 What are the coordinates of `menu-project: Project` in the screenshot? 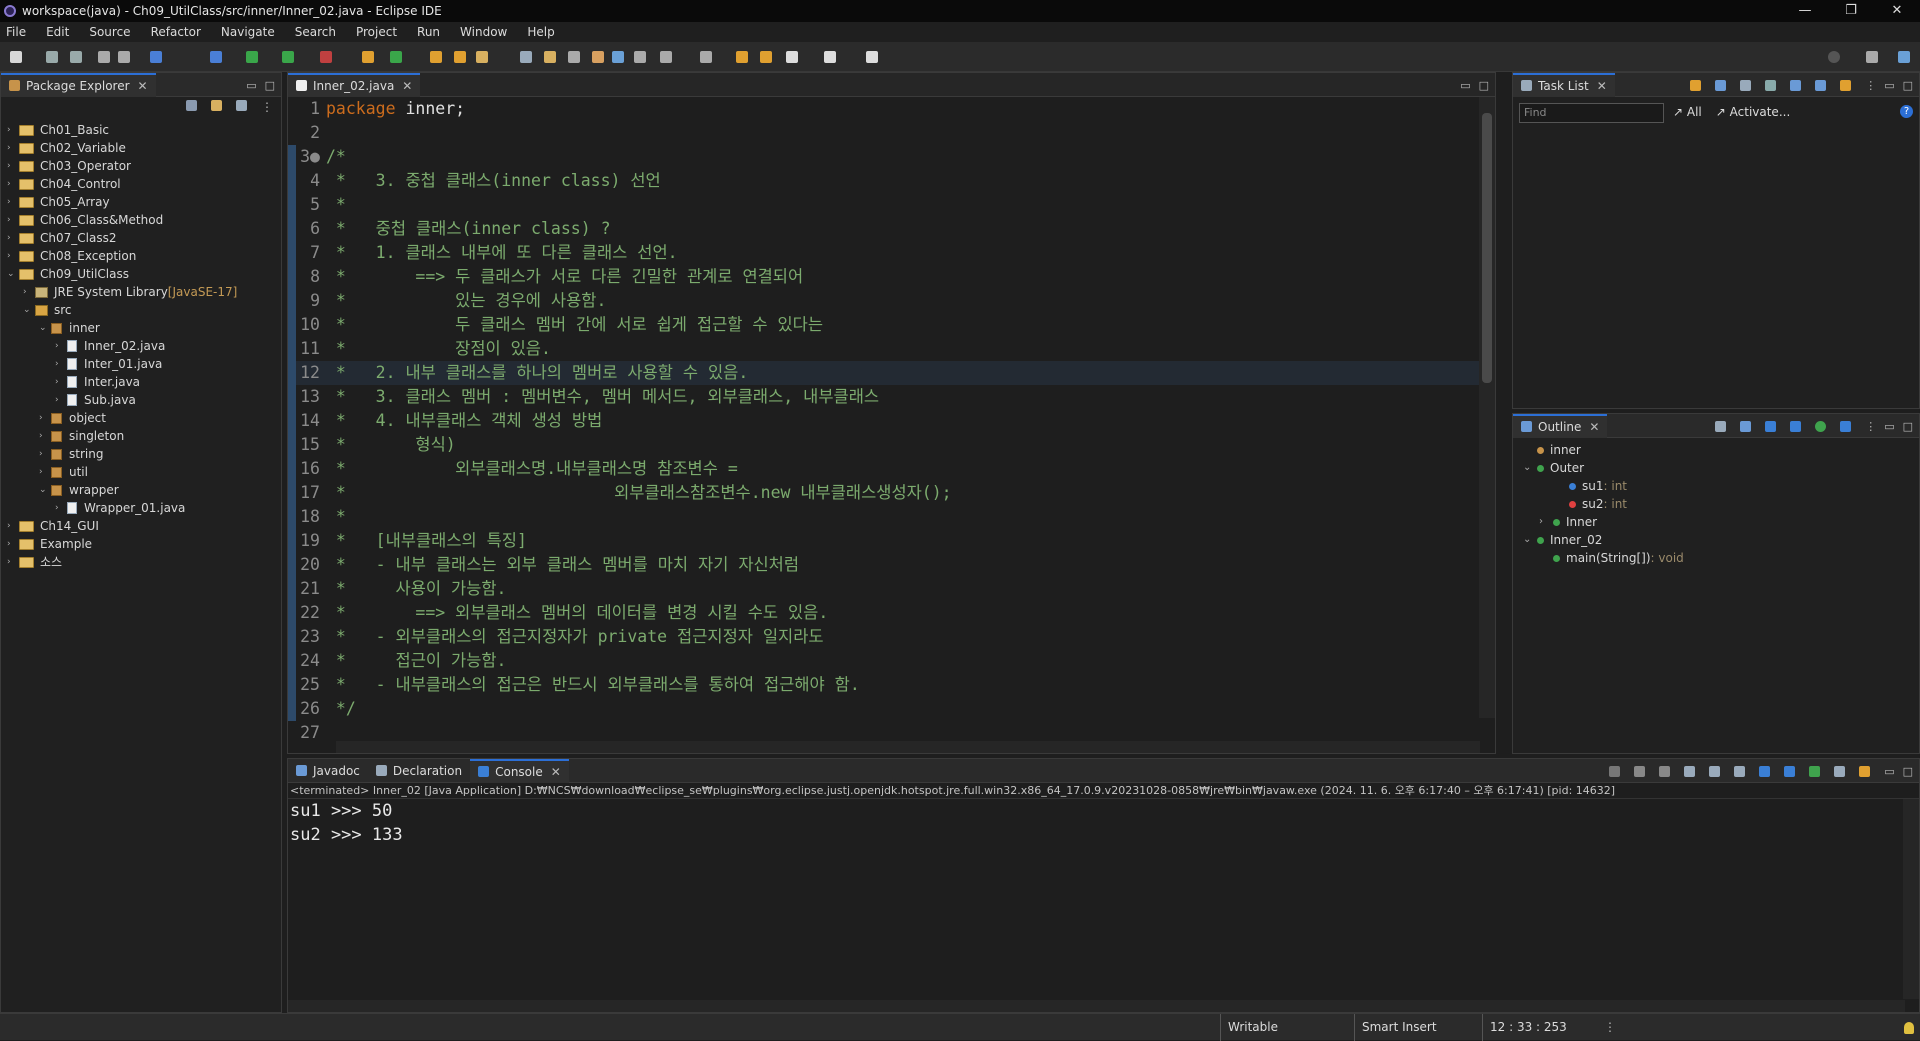 It's located at (376, 32).